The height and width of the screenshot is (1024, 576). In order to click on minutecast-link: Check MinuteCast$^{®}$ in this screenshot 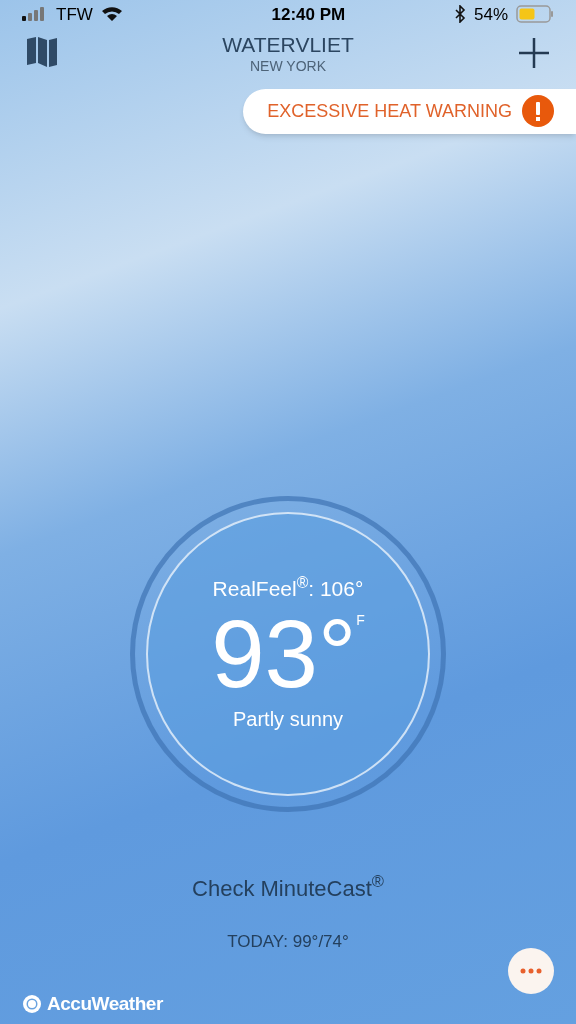, I will do `click(288, 888)`.